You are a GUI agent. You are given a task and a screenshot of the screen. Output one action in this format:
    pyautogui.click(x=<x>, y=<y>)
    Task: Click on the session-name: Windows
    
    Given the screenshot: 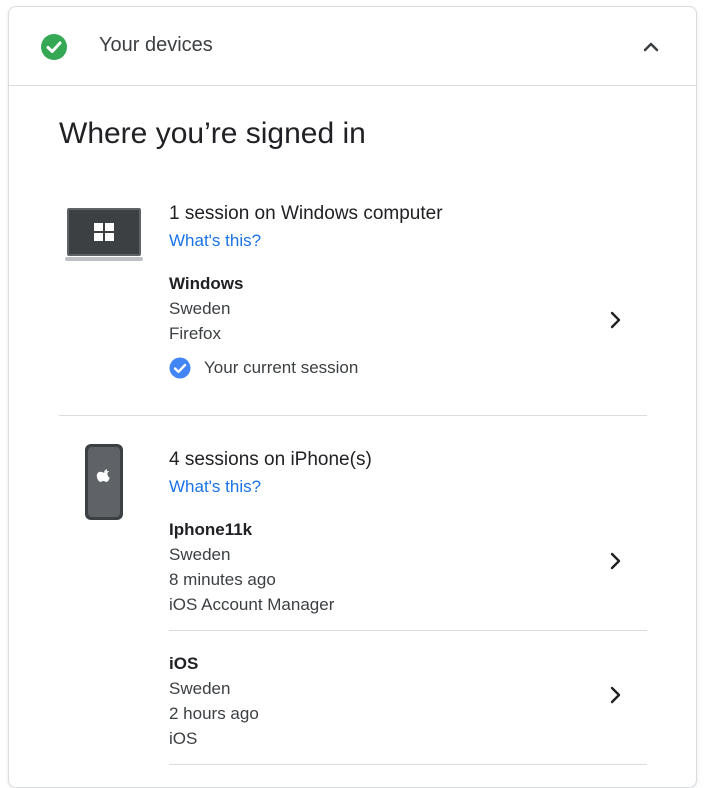 What is the action you would take?
    pyautogui.click(x=206, y=283)
    